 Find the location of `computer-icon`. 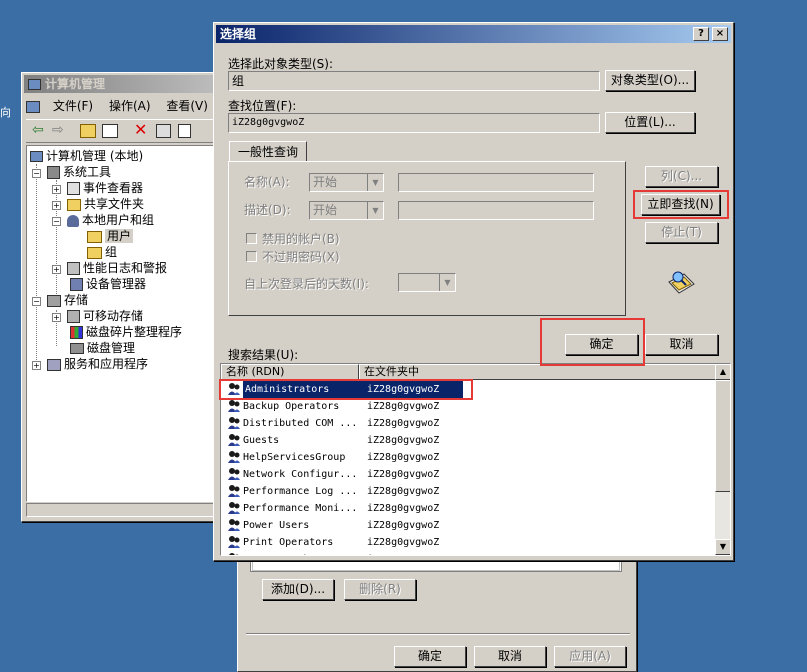

computer-icon is located at coordinates (36, 156).